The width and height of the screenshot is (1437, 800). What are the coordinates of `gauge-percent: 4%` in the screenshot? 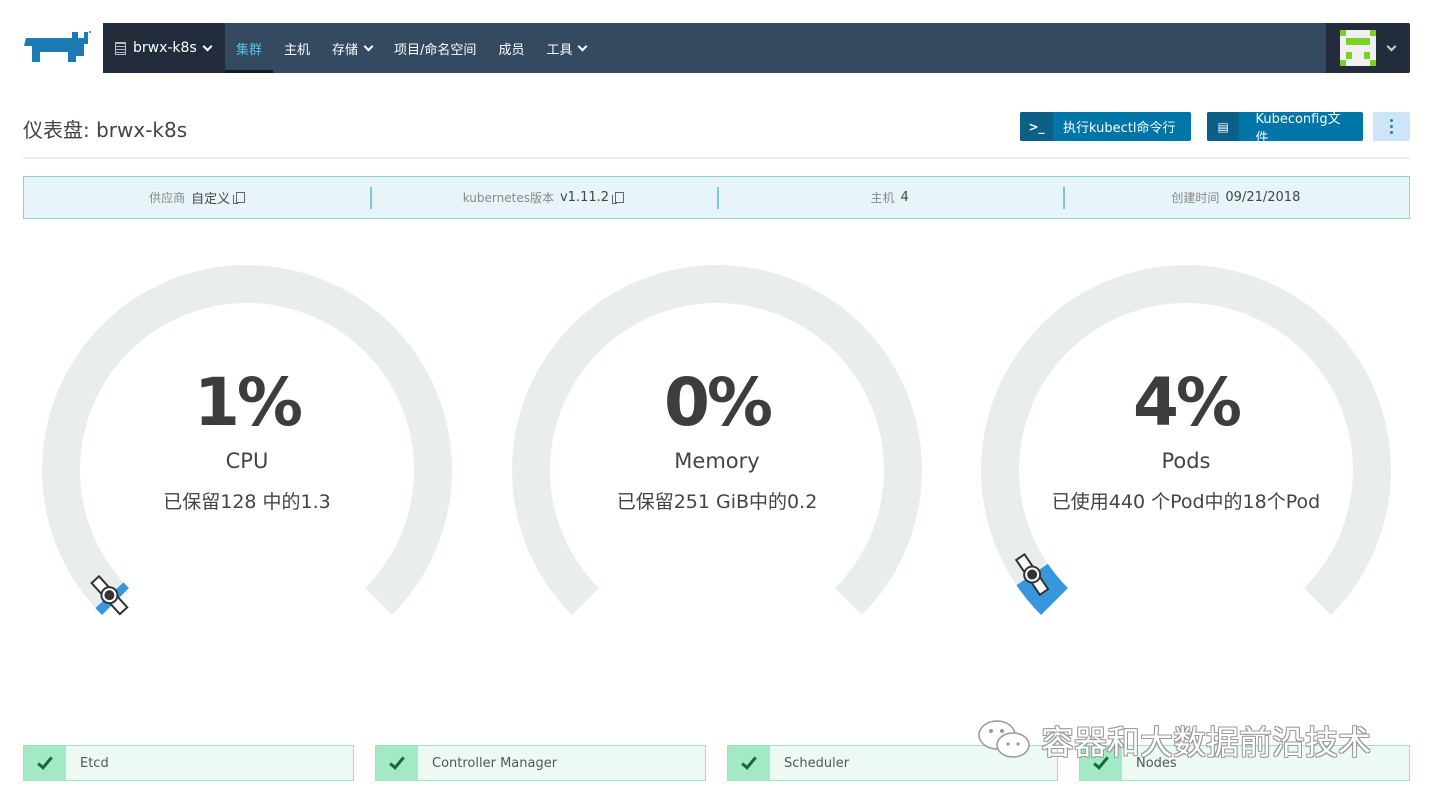 It's located at (1187, 402).